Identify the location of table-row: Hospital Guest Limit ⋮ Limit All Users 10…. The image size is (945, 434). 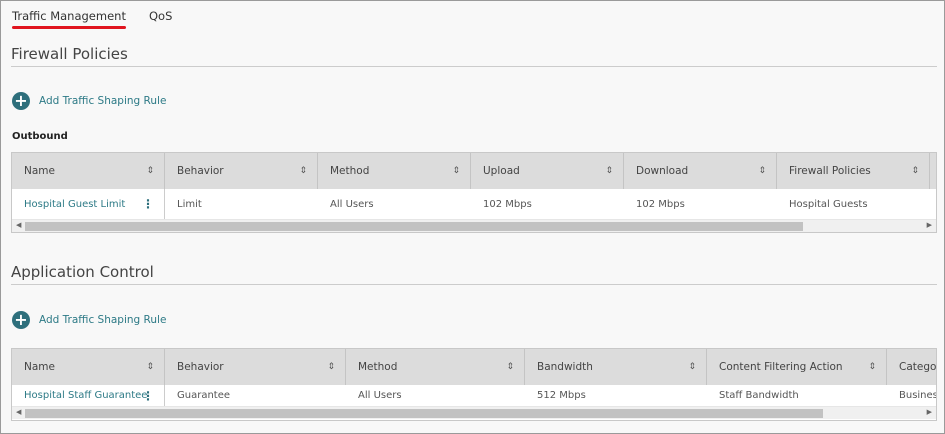
(474, 204).